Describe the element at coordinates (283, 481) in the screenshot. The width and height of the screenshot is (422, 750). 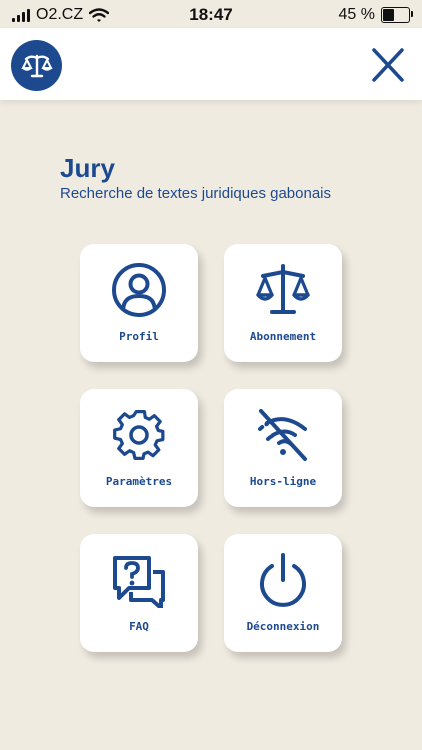
I see `offline-label: Hors-ligne` at that location.